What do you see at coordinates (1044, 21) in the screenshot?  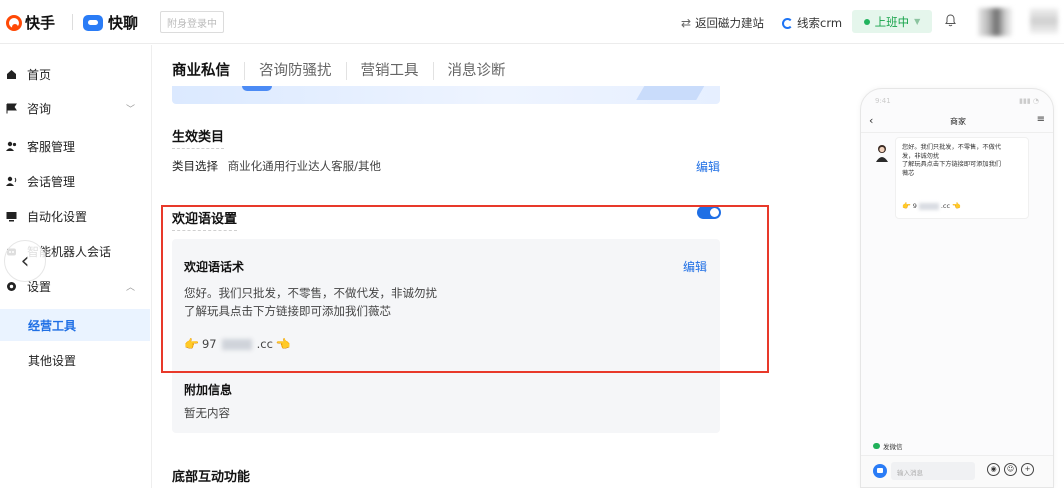 I see `account-name-blurred` at bounding box center [1044, 21].